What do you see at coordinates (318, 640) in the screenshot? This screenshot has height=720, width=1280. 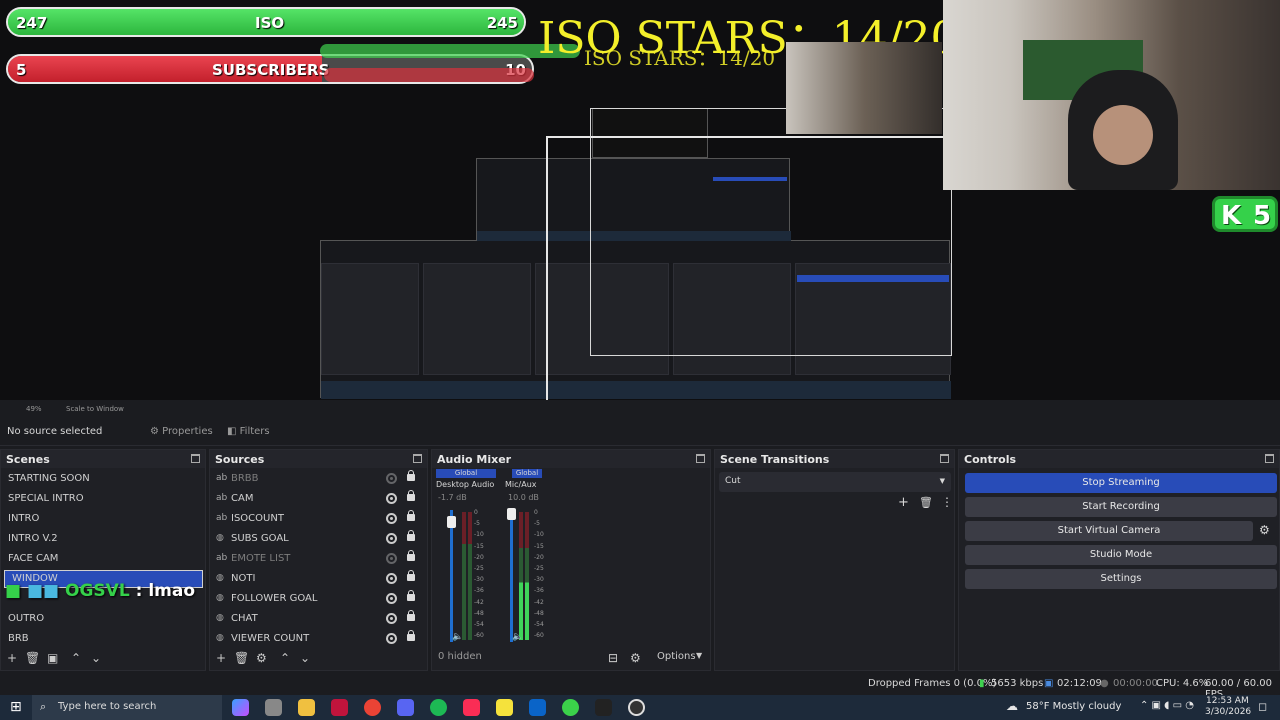 I see `source-item: ◍ VIEWER COUNT` at bounding box center [318, 640].